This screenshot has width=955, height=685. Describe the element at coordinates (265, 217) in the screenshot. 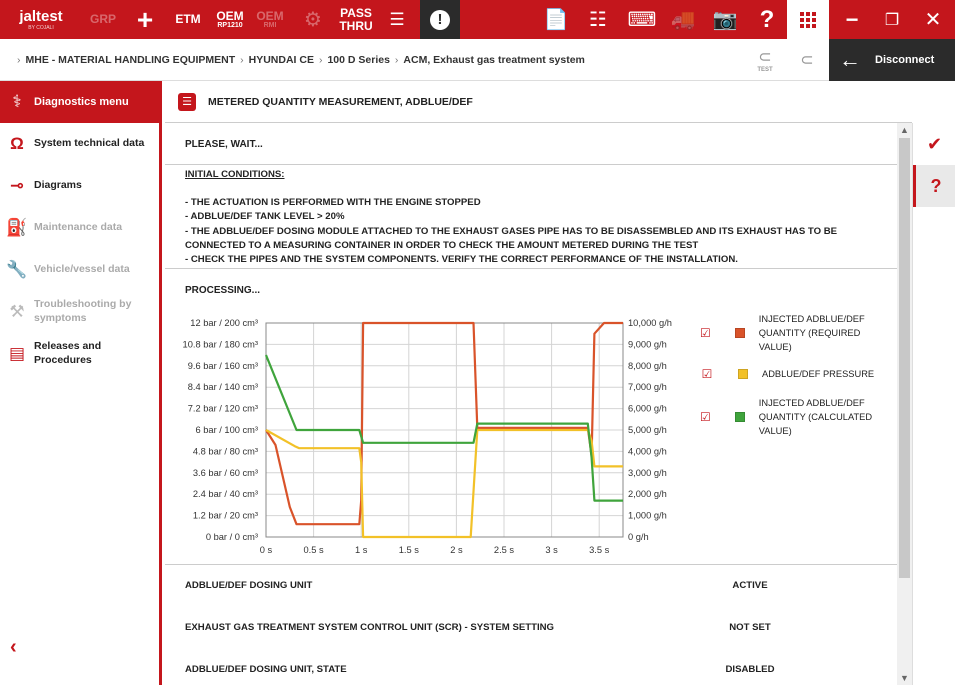

I see `condition-line: - ADBLUE/DEF TANK LEVEL > 20%` at that location.